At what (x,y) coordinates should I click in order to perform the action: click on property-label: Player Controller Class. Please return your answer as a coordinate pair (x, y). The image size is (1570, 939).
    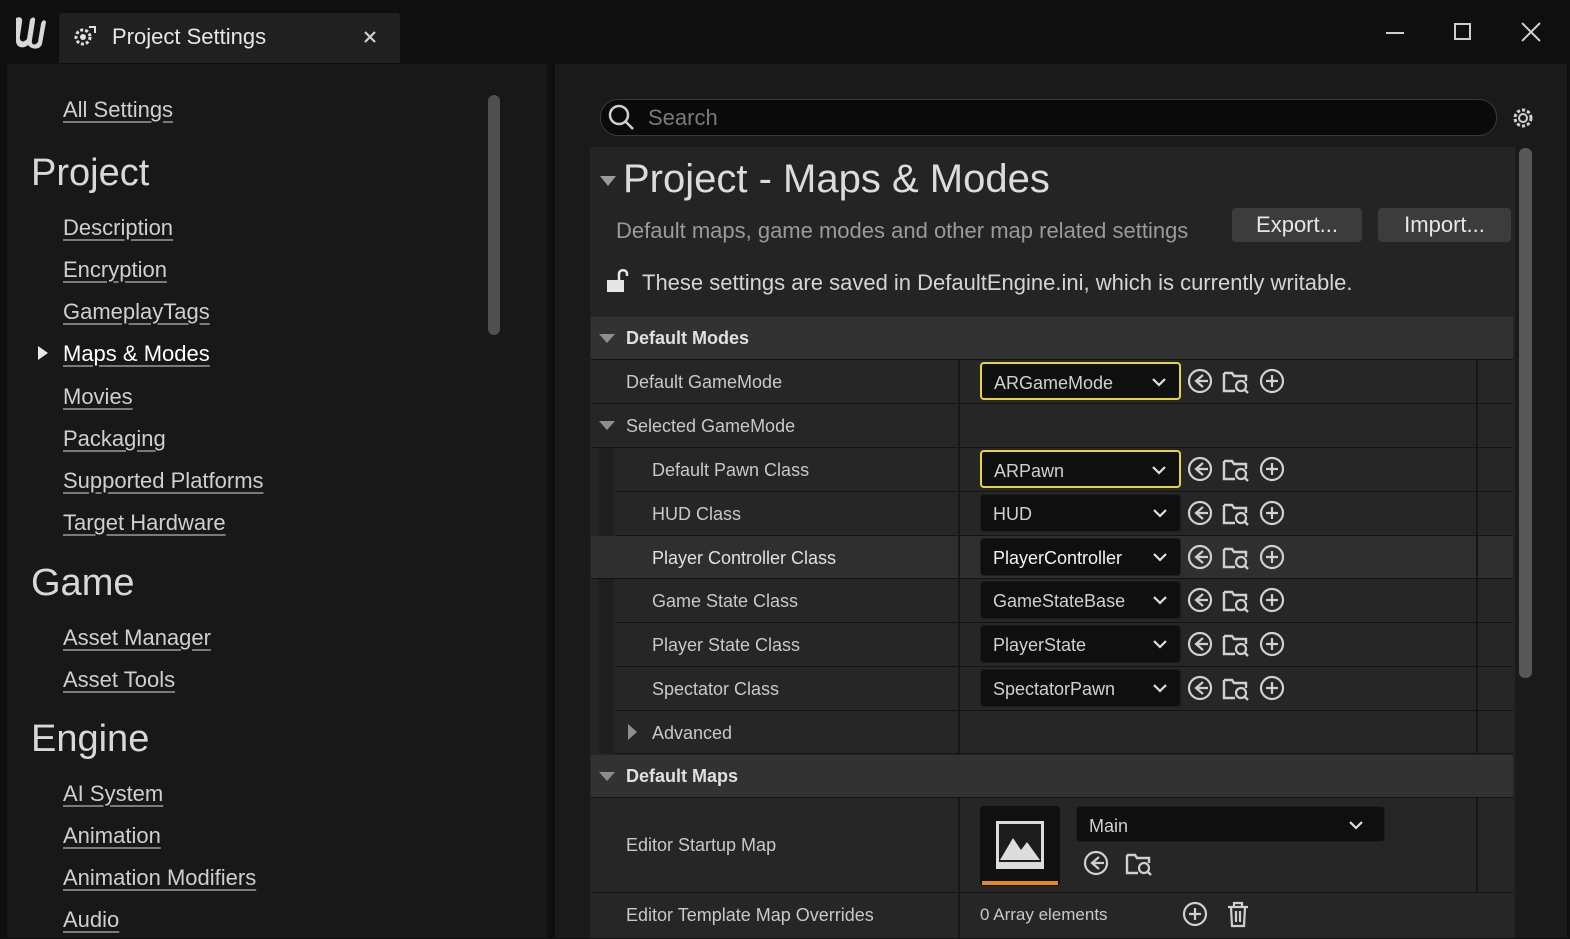
    Looking at the image, I should click on (744, 558).